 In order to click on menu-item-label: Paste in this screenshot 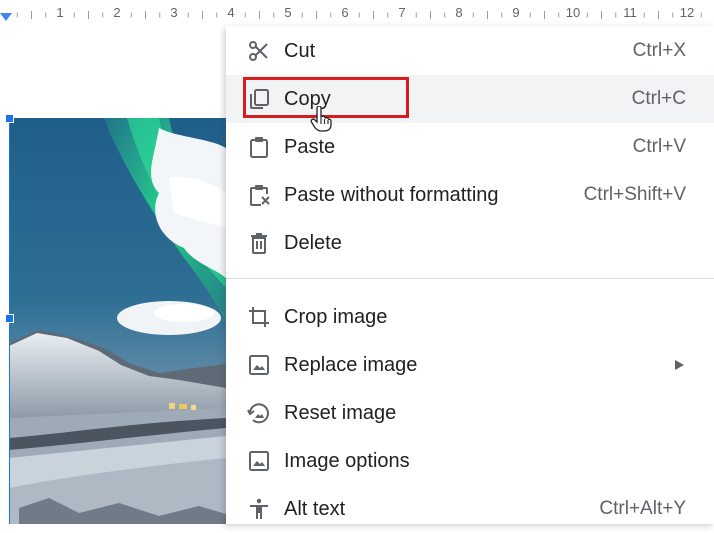, I will do `click(310, 146)`.